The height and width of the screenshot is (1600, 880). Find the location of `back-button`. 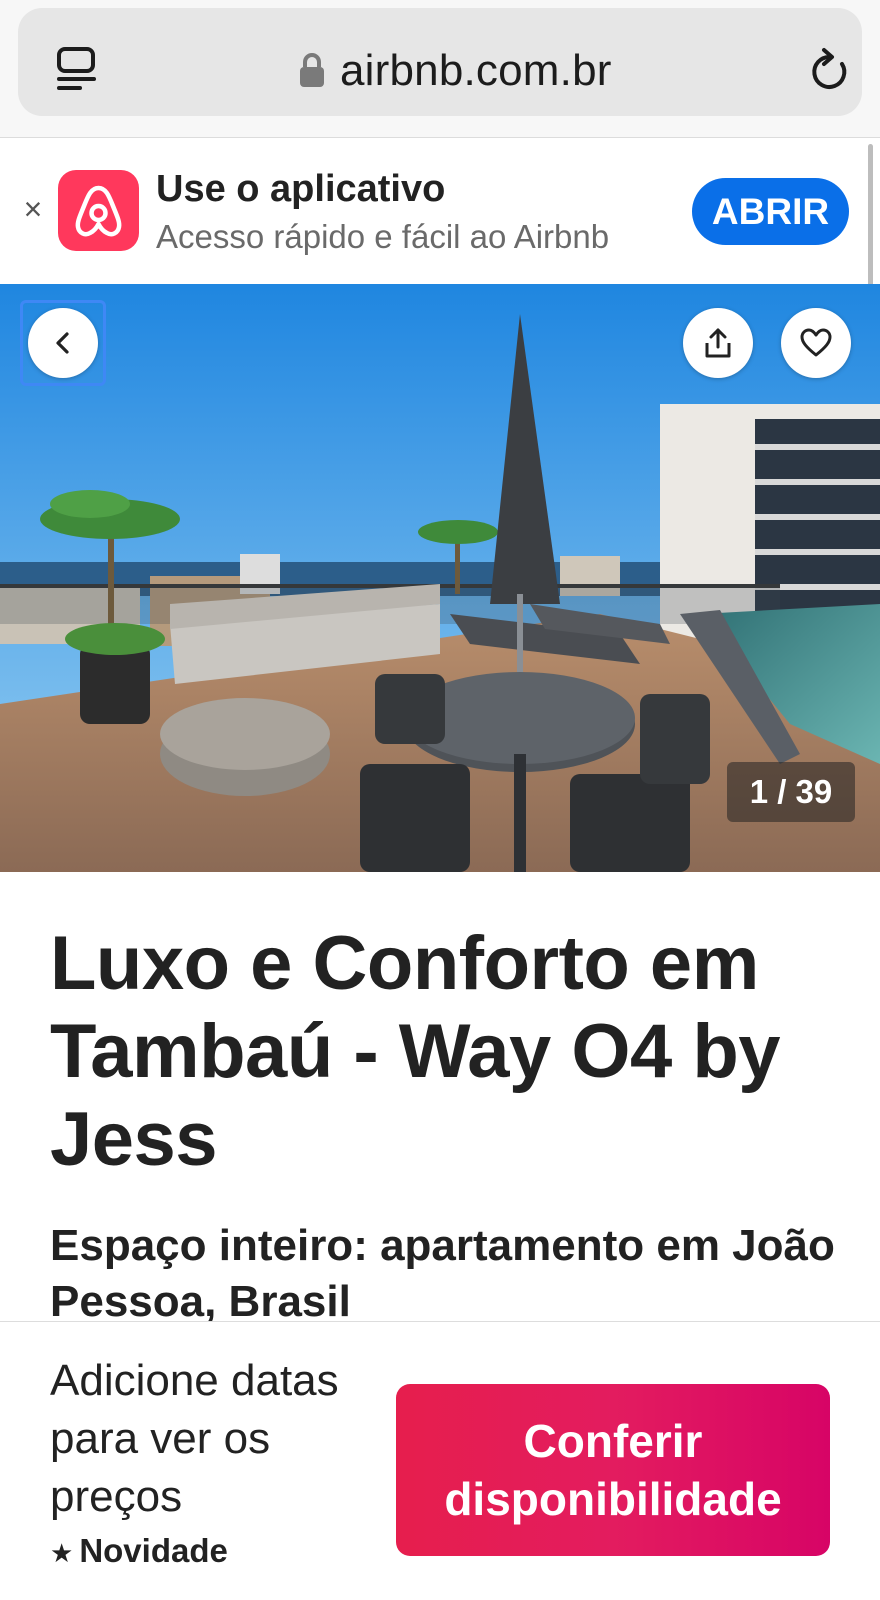

back-button is located at coordinates (63, 343).